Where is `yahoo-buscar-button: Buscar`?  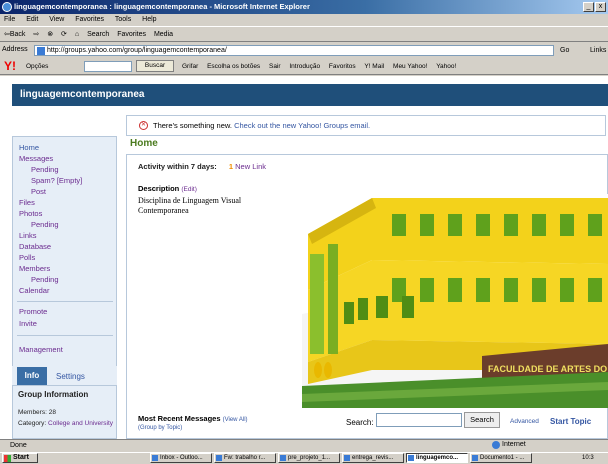
yahoo-buscar-button: Buscar is located at coordinates (155, 66).